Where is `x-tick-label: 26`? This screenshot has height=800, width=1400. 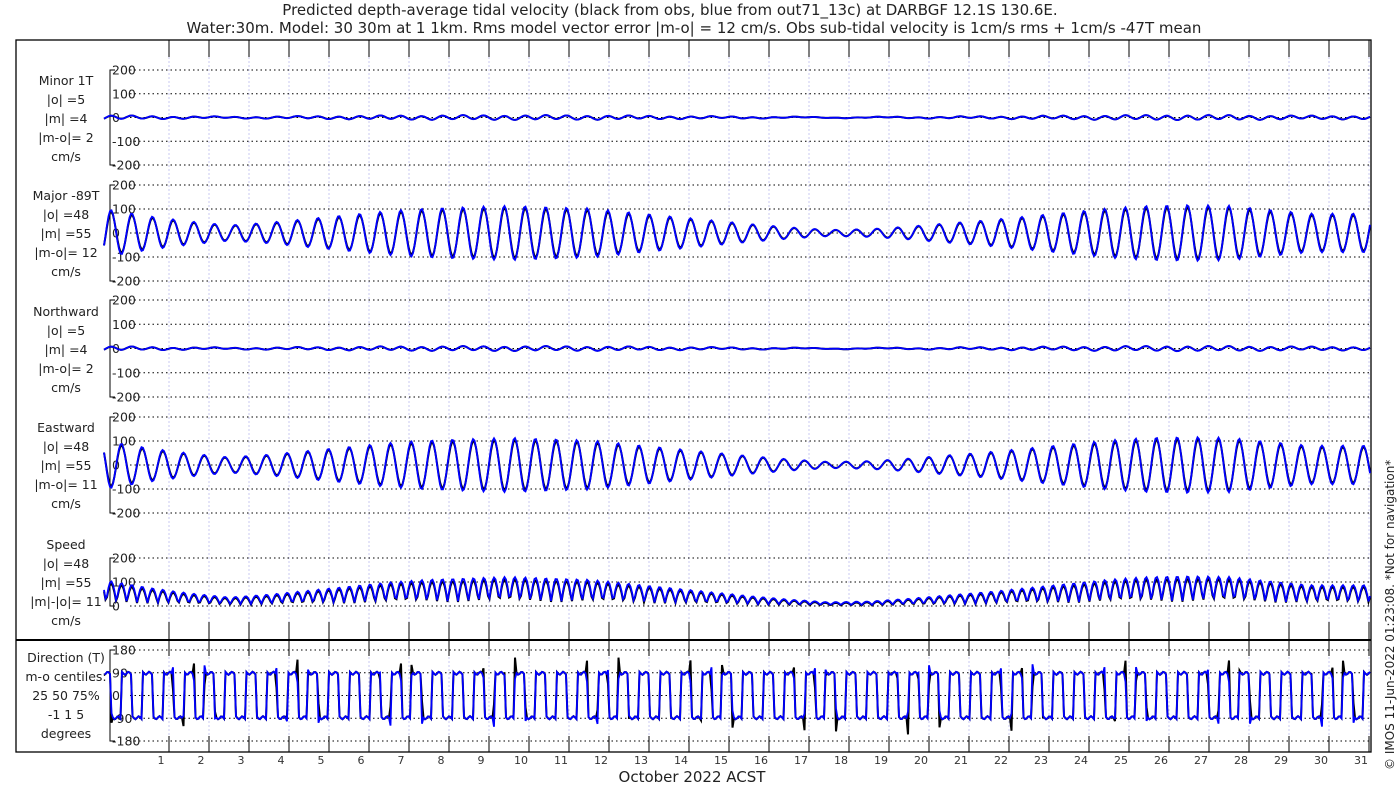 x-tick-label: 26 is located at coordinates (1161, 760).